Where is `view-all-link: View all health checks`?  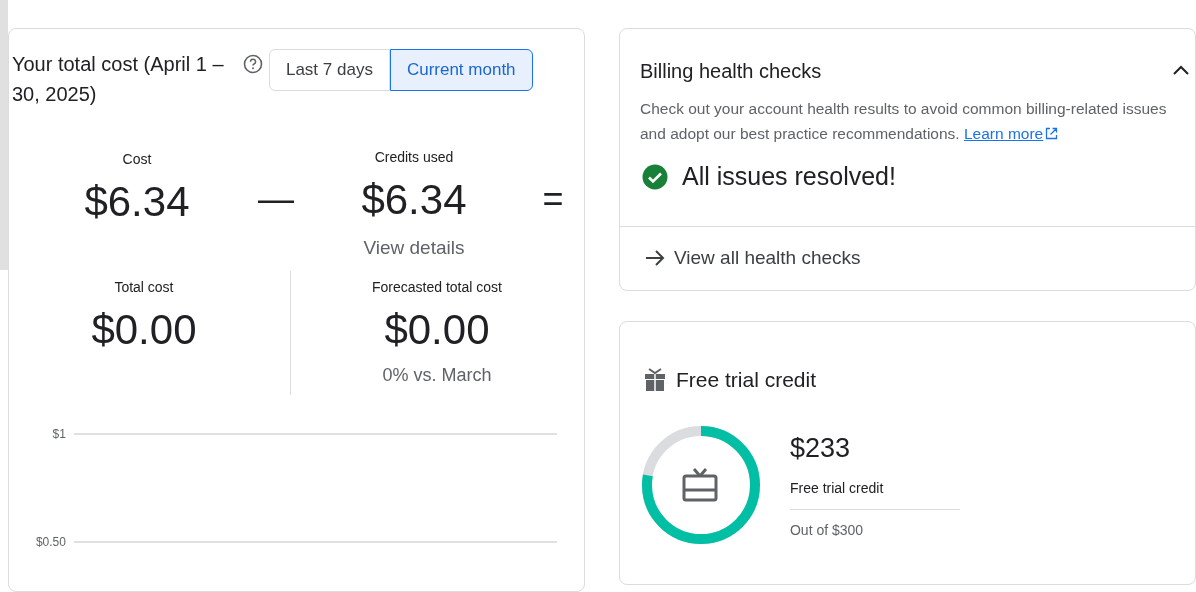 view-all-link: View all health checks is located at coordinates (907, 257).